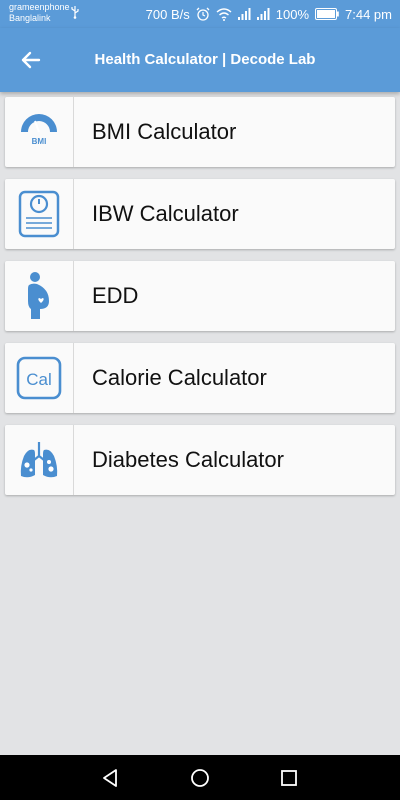 Image resolution: width=400 pixels, height=800 pixels. I want to click on menu-item-label: IBW Calculator, so click(165, 213).